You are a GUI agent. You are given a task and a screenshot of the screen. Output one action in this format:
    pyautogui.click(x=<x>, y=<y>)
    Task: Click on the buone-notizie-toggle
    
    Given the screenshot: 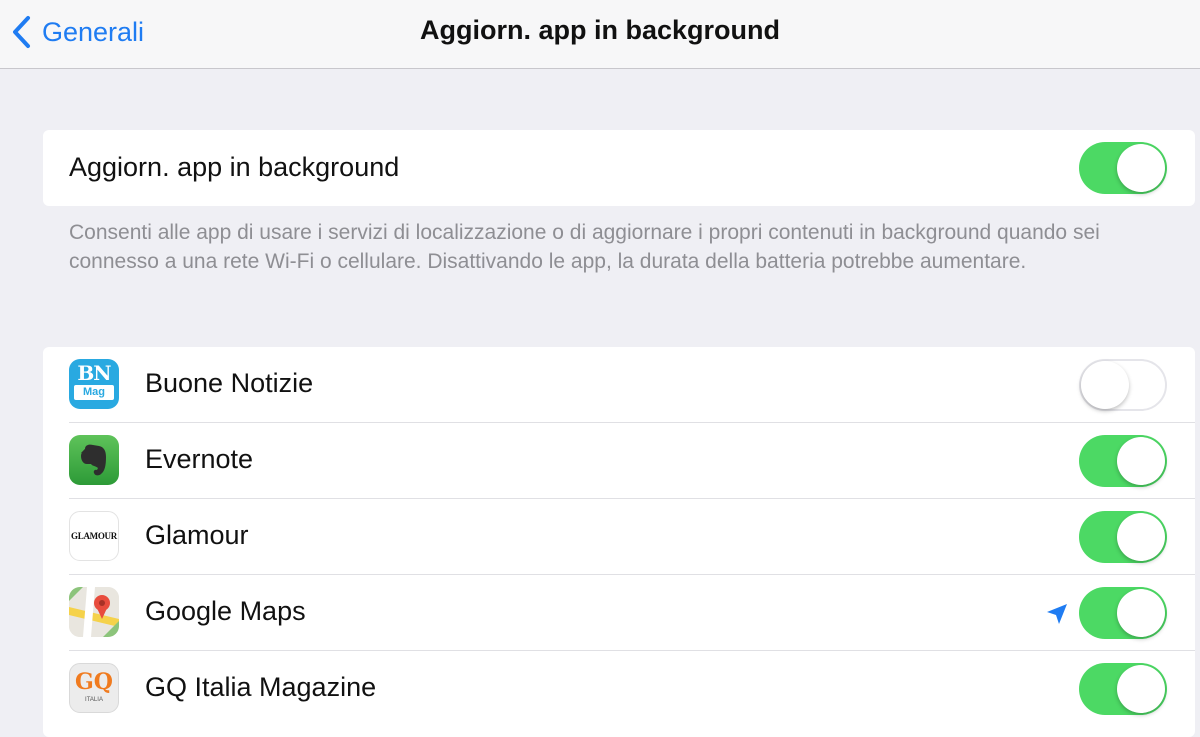 What is the action you would take?
    pyautogui.click(x=1123, y=385)
    